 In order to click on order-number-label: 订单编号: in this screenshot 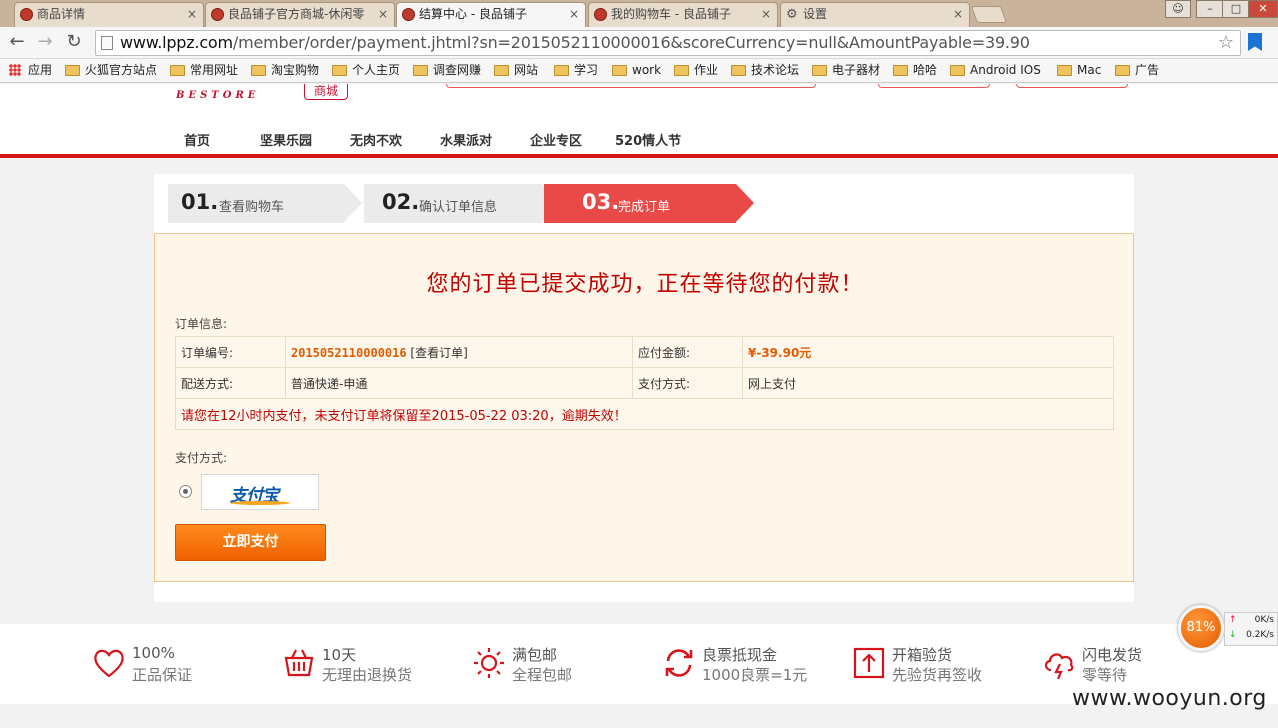, I will do `click(230, 352)`.